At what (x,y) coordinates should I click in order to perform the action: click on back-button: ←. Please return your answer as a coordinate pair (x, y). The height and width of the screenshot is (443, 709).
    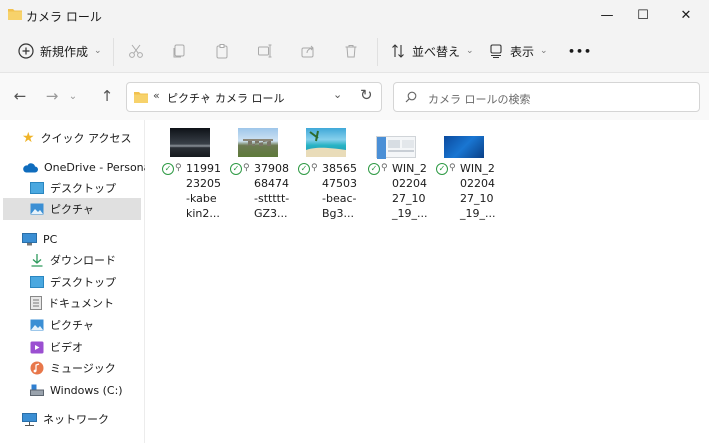
    Looking at the image, I should click on (20, 96).